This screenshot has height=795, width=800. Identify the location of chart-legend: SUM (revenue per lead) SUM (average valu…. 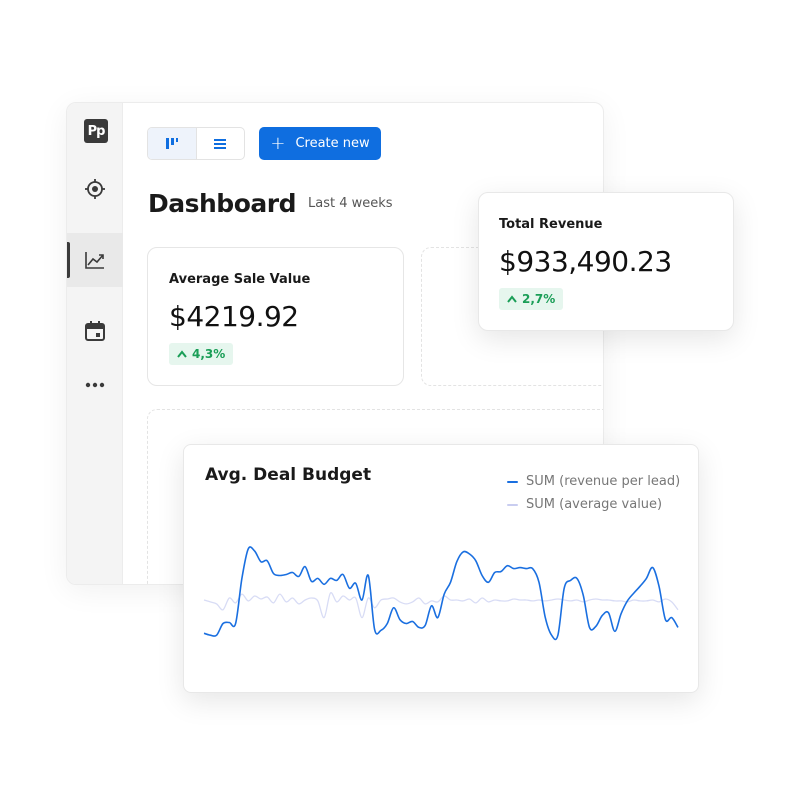
(593, 493).